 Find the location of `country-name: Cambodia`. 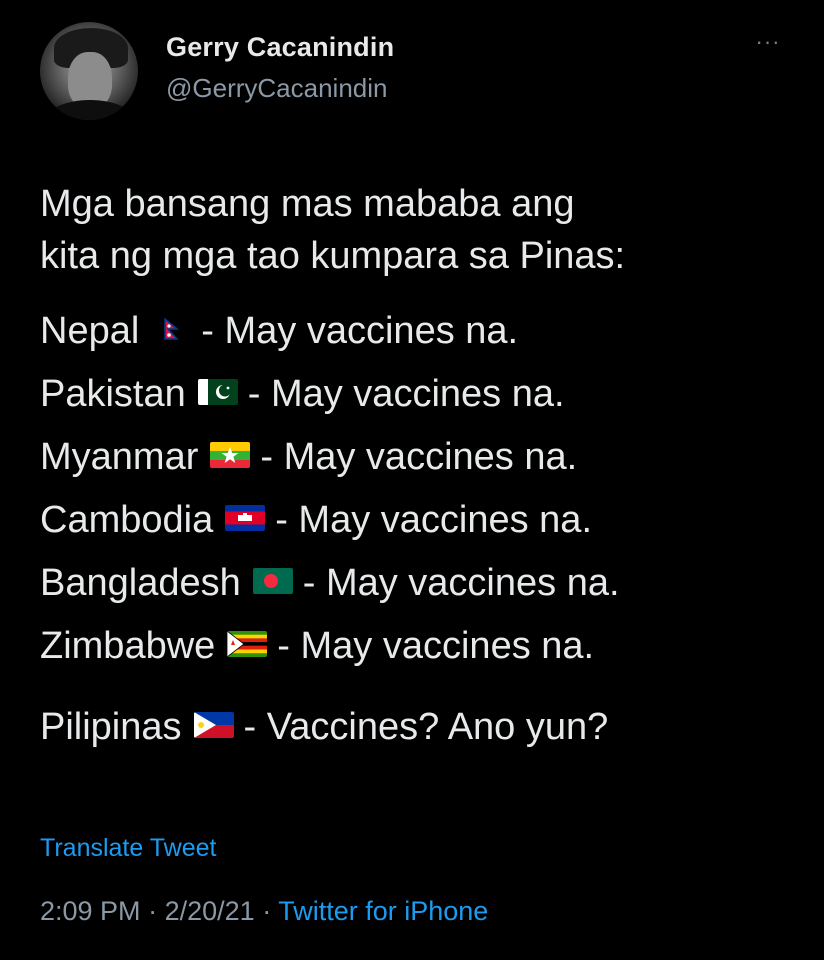

country-name: Cambodia is located at coordinates (127, 520).